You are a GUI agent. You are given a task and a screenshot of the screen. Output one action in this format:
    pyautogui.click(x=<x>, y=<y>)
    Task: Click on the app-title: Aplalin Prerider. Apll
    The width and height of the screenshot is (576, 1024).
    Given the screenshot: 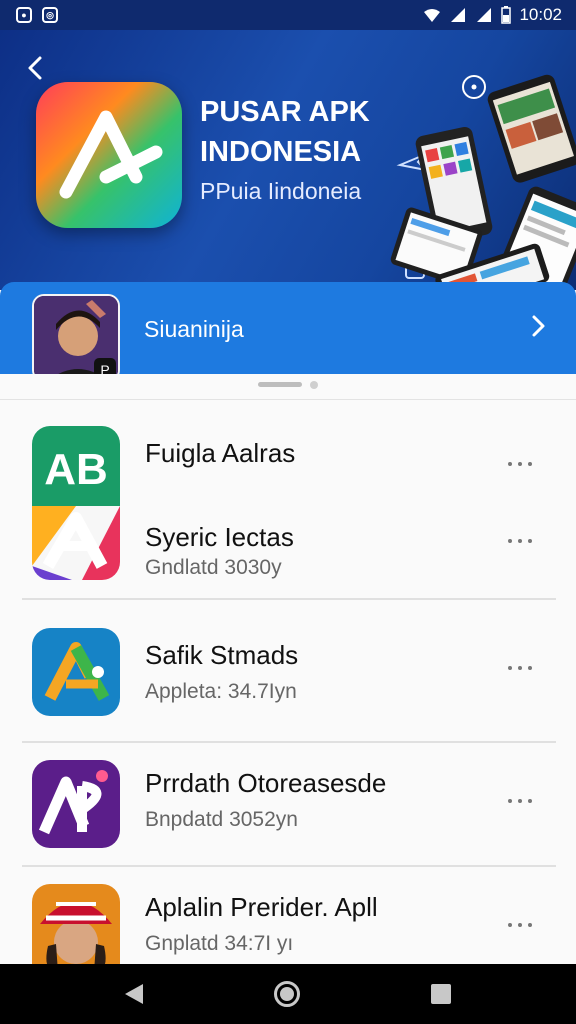 What is the action you would take?
    pyautogui.click(x=261, y=907)
    